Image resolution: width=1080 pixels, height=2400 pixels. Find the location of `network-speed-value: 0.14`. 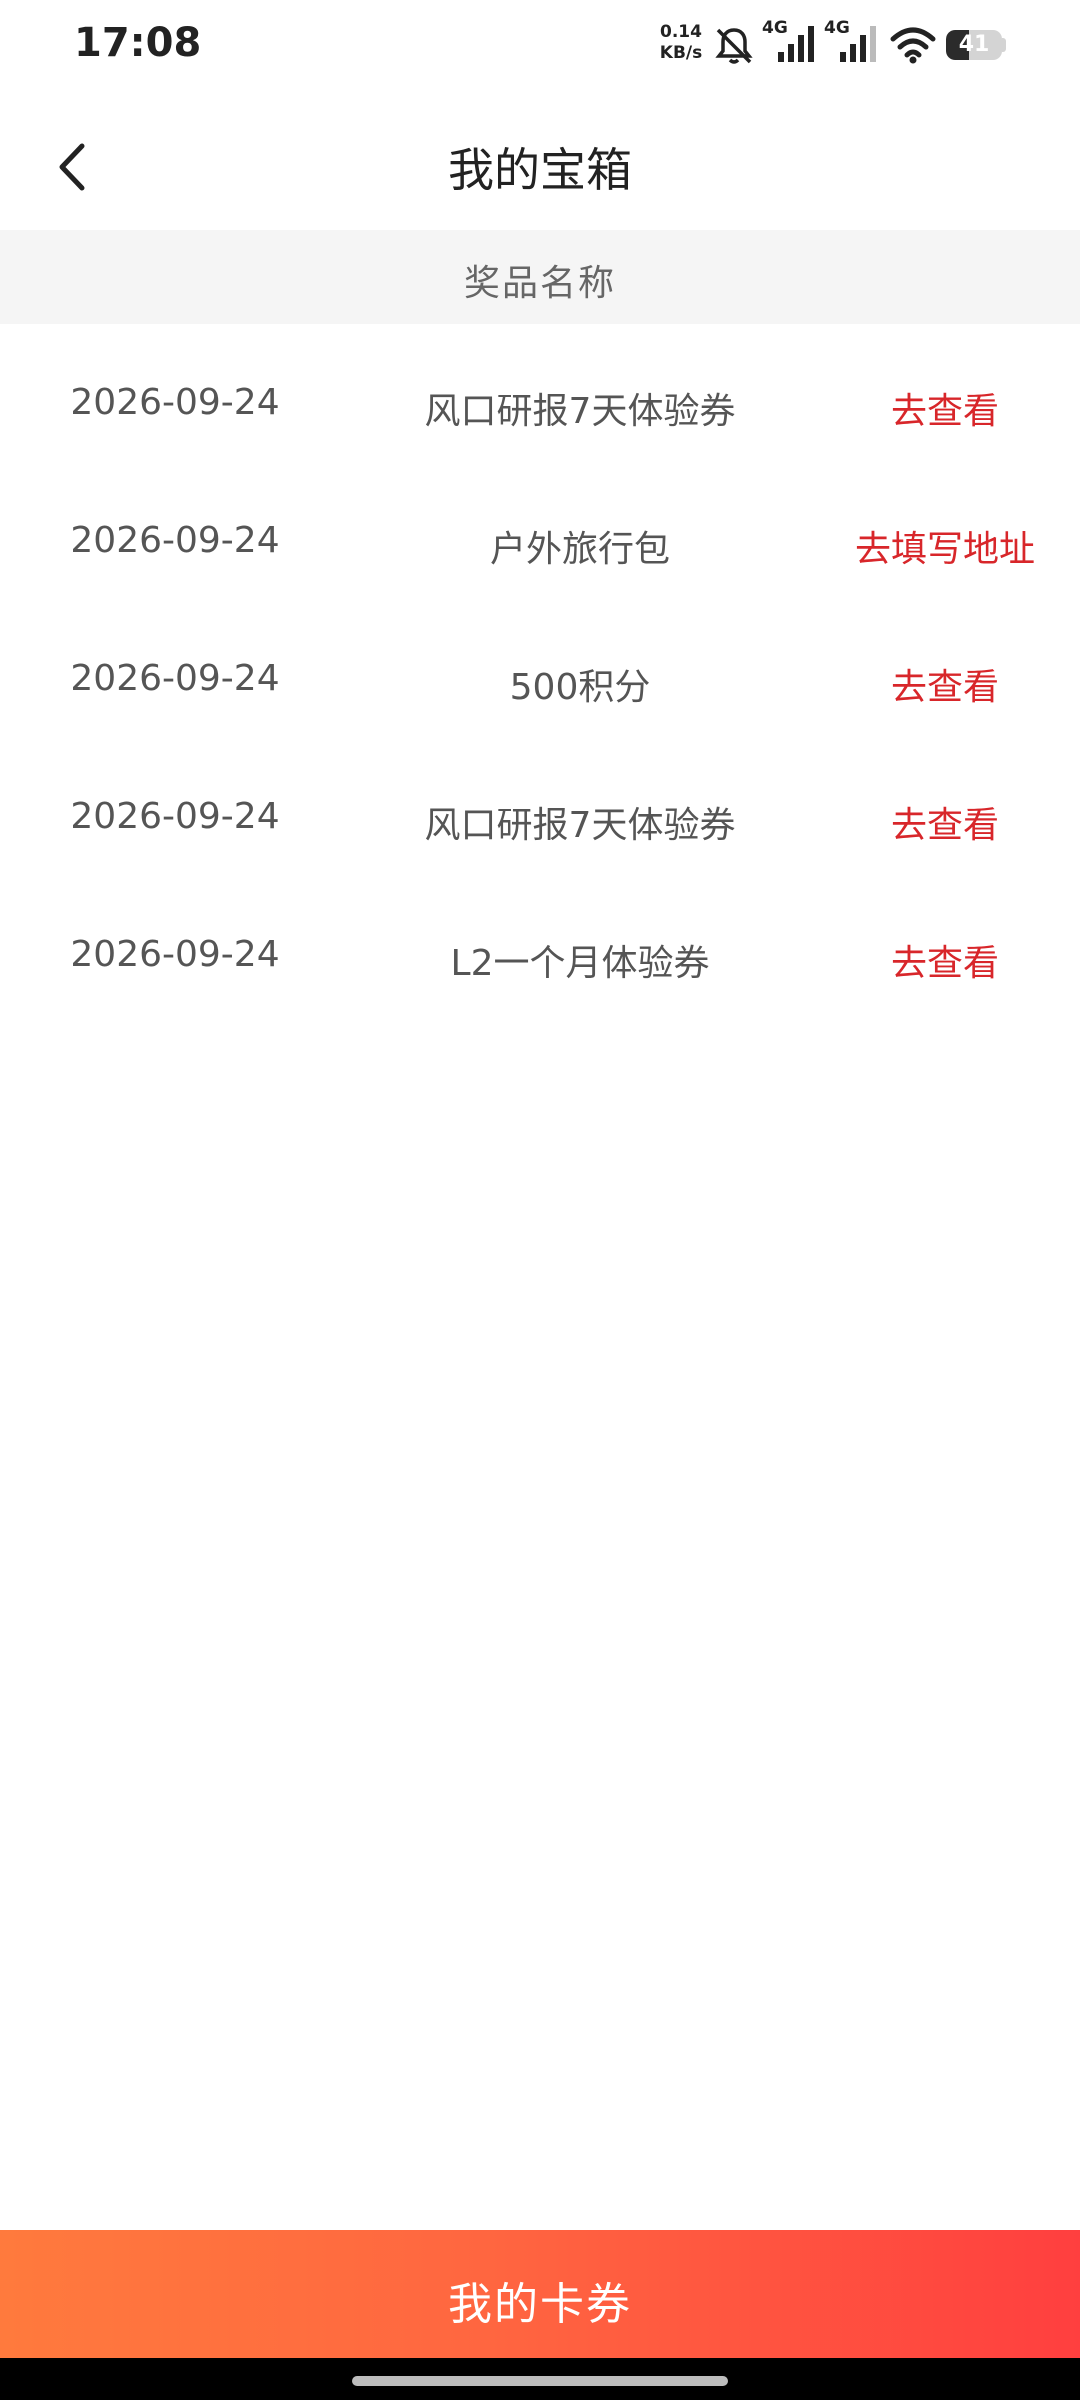

network-speed-value: 0.14 is located at coordinates (681, 32).